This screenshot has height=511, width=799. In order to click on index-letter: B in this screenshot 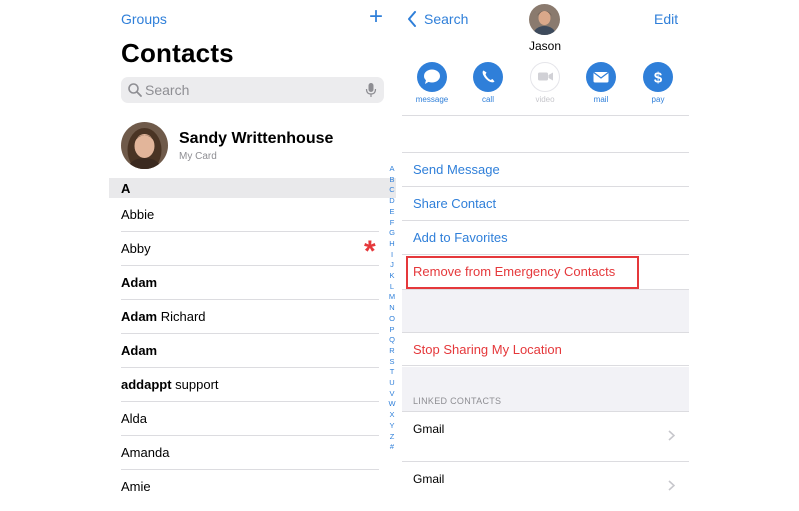, I will do `click(392, 180)`.